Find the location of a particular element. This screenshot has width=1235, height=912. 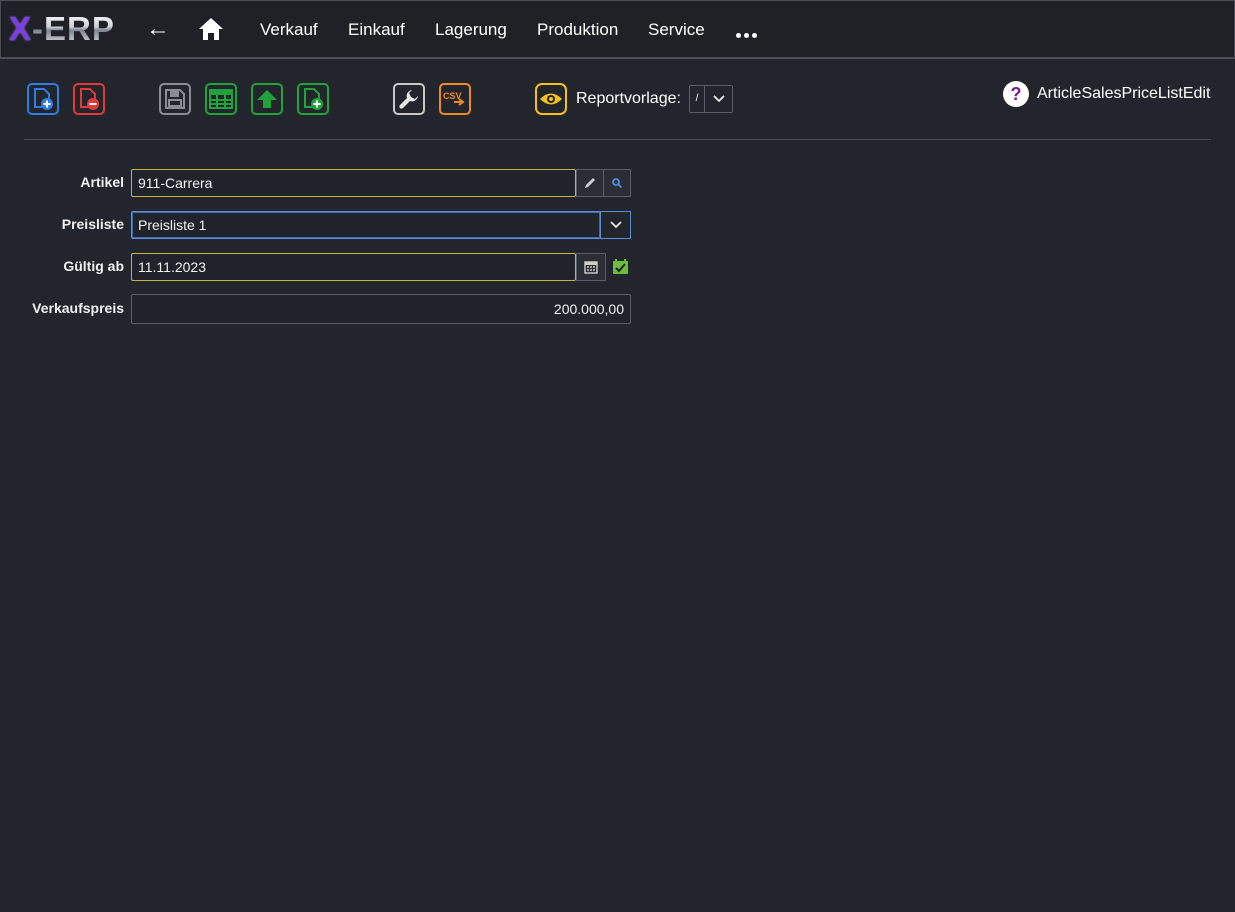

help-icon: ? is located at coordinates (1016, 94).